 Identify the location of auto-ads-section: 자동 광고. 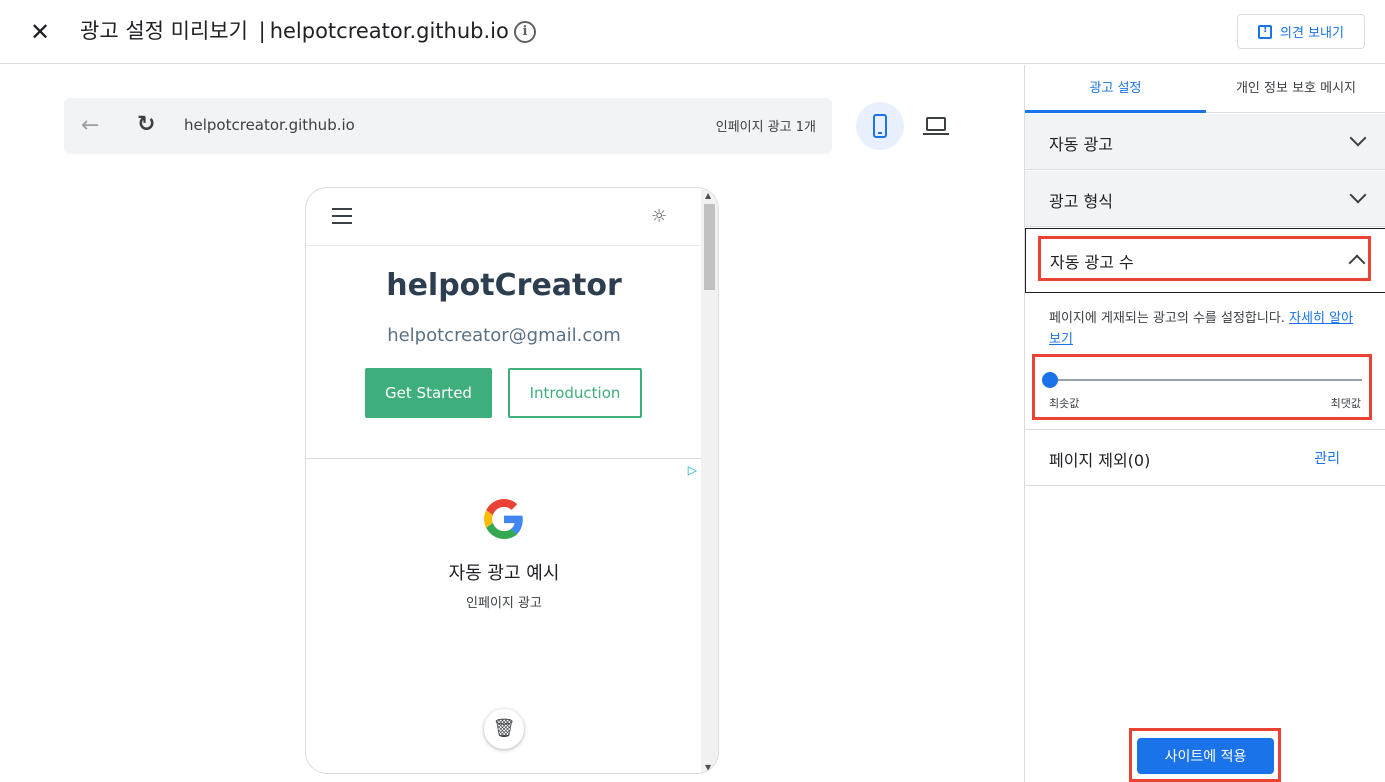
(1205, 142).